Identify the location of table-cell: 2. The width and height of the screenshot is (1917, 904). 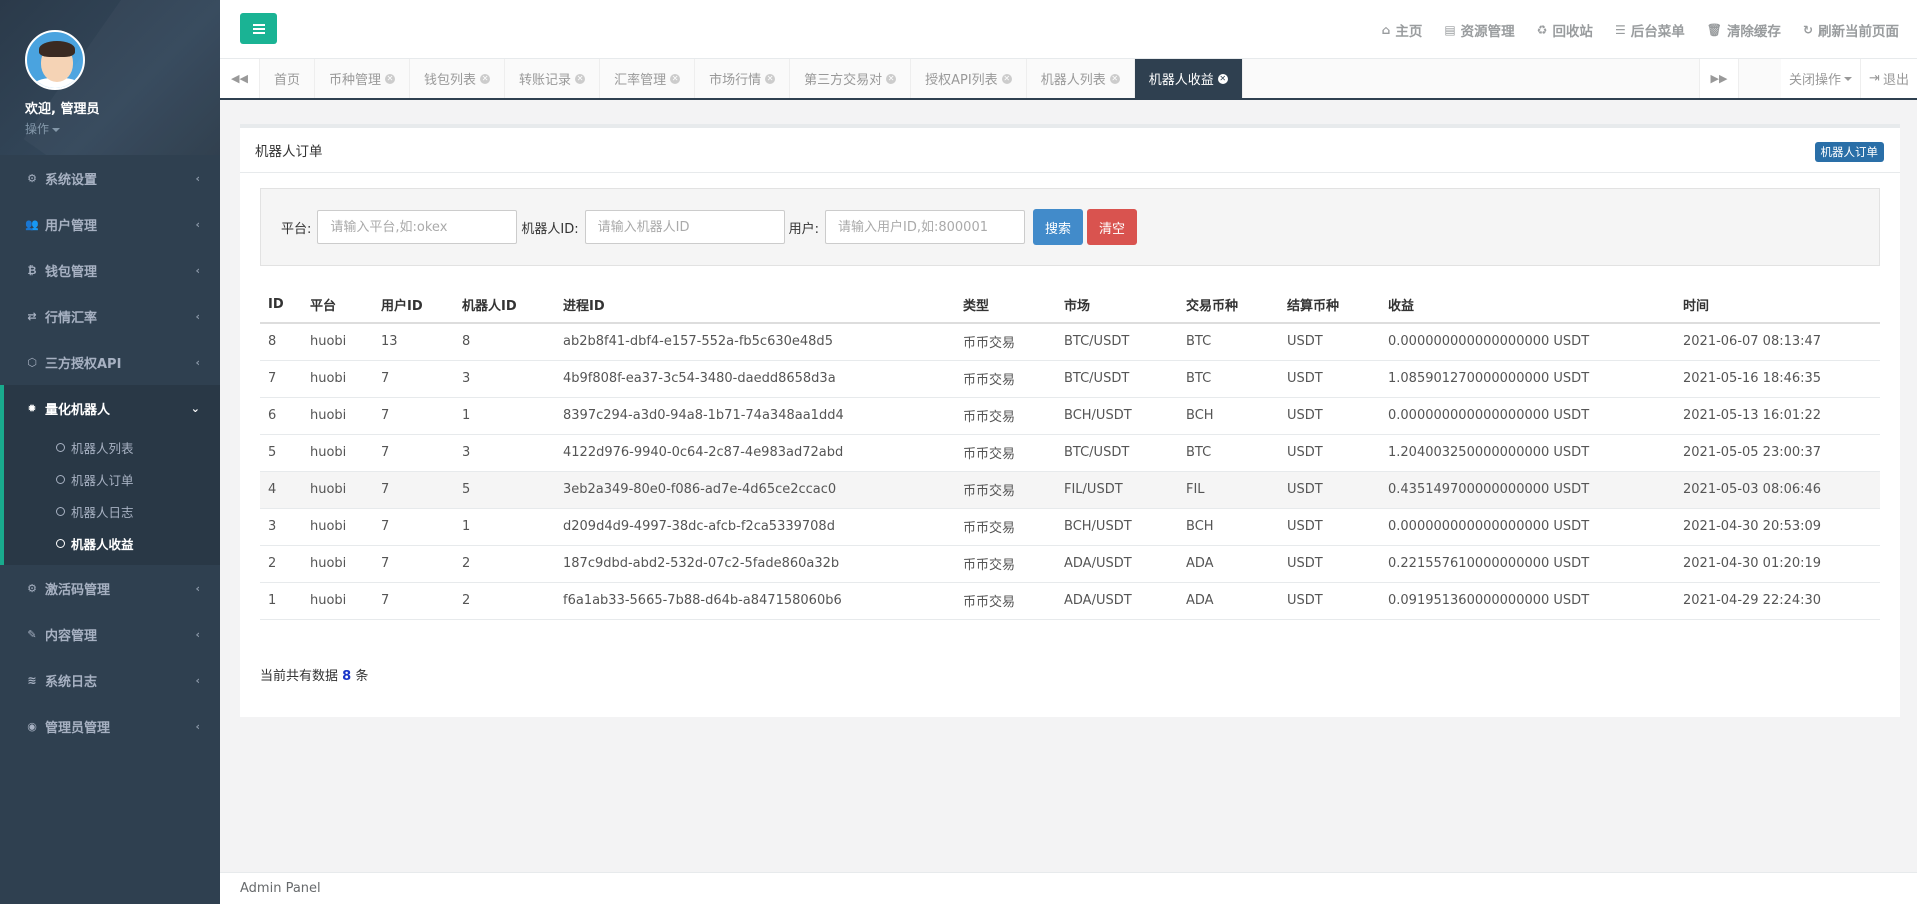
(504, 564).